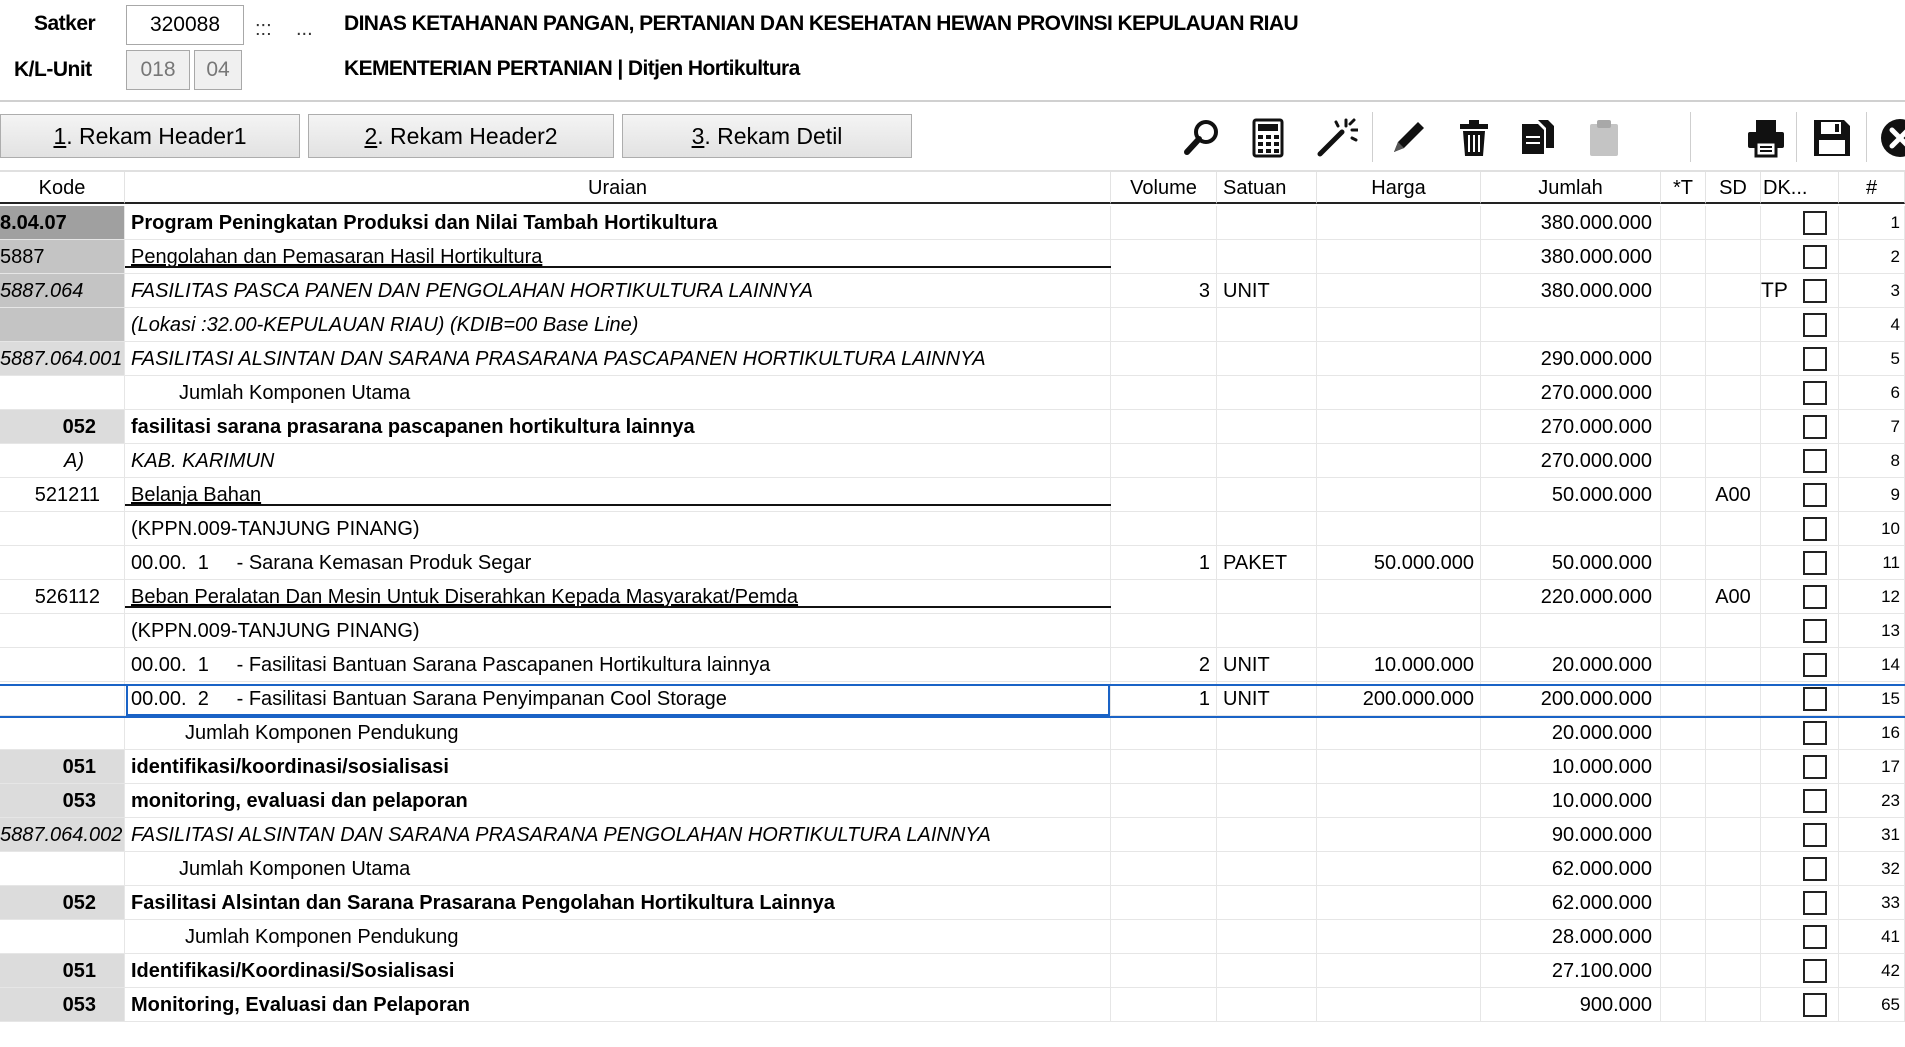 The width and height of the screenshot is (1905, 1047). What do you see at coordinates (1164, 291) in the screenshot?
I see `volume-cell: 3` at bounding box center [1164, 291].